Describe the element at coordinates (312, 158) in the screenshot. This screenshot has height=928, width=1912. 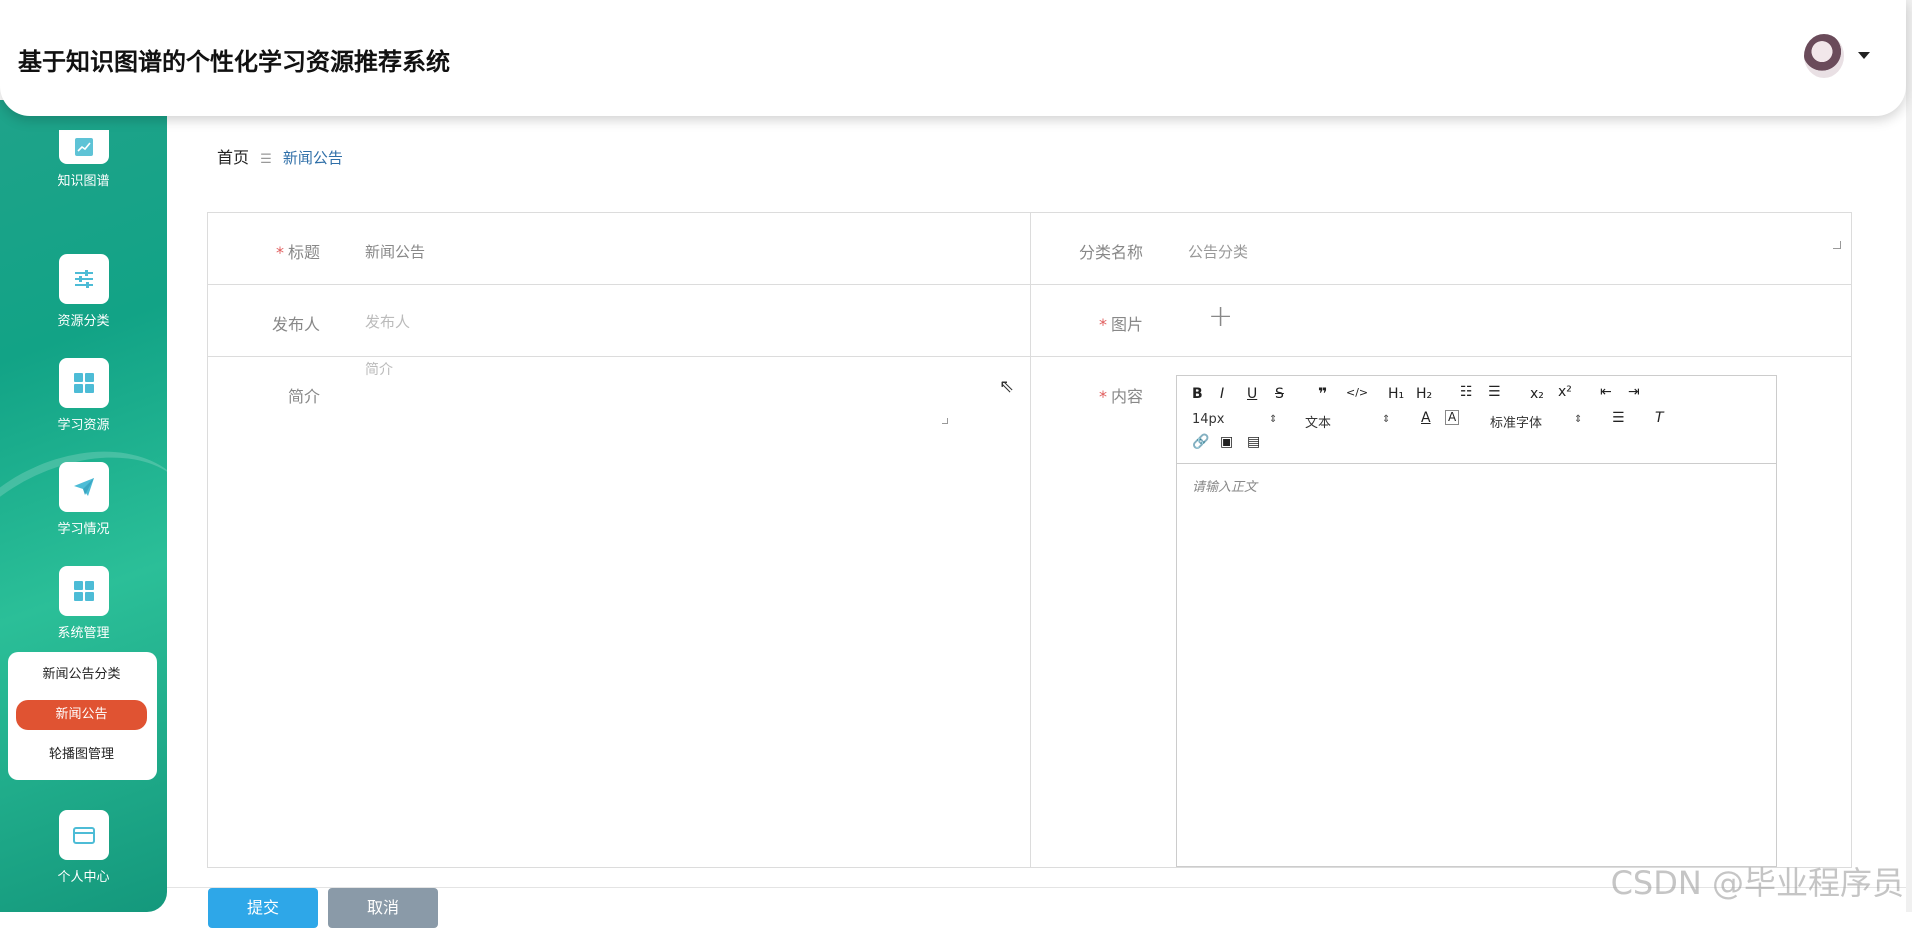
I see `breadcrumb-current: 新闻公告` at that location.